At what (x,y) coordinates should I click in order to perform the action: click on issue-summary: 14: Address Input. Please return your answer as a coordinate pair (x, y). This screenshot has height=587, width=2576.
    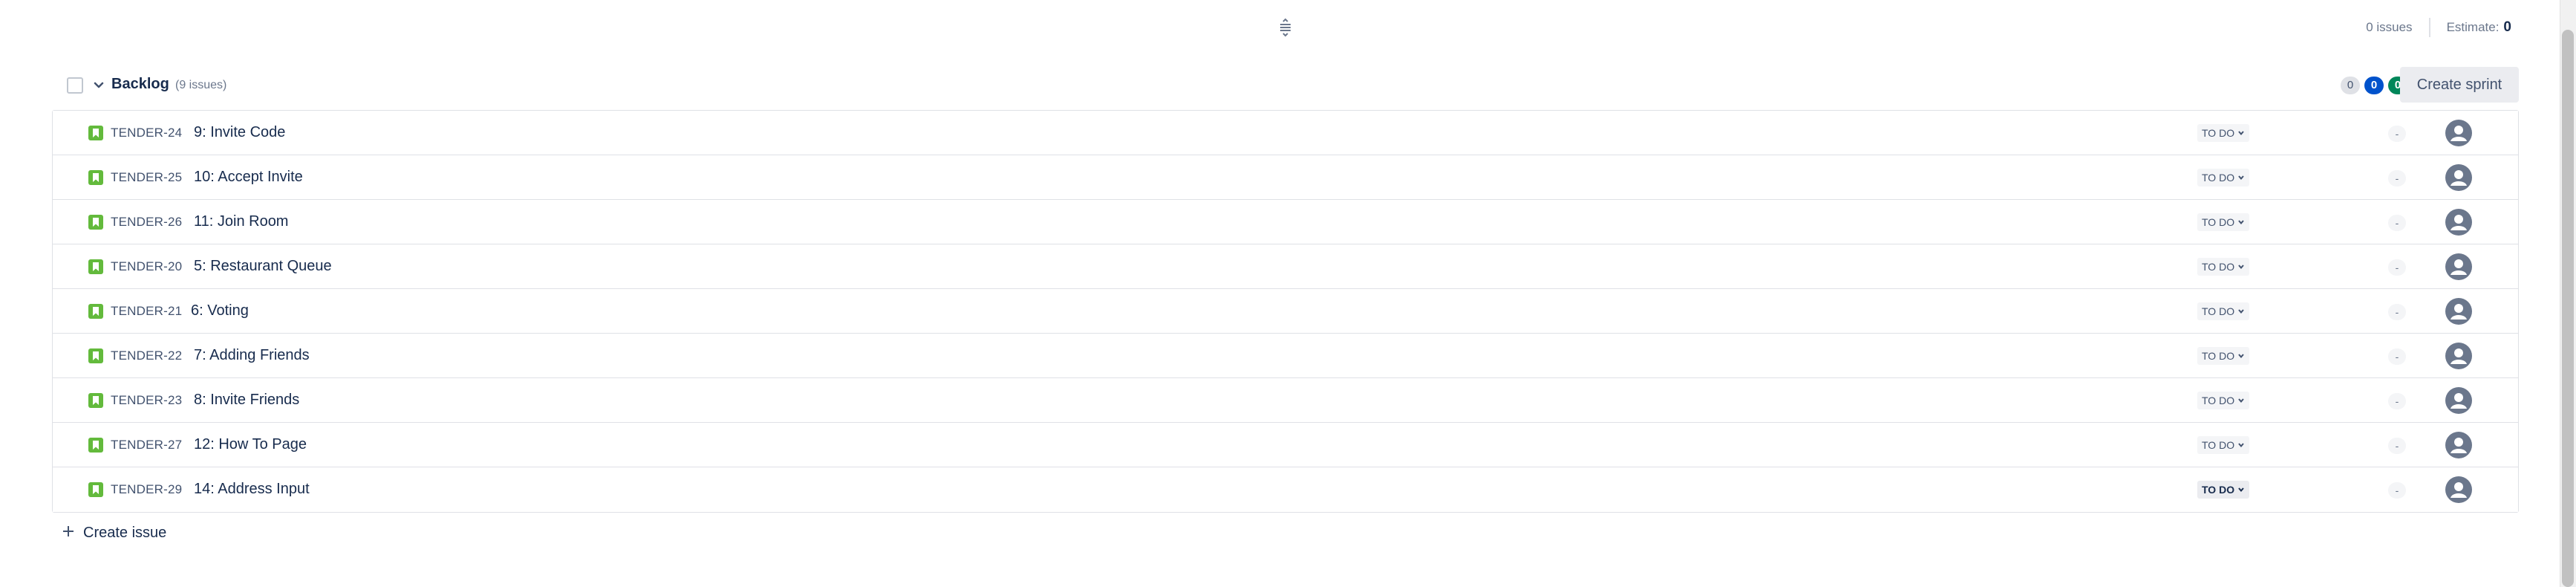
    Looking at the image, I should click on (252, 489).